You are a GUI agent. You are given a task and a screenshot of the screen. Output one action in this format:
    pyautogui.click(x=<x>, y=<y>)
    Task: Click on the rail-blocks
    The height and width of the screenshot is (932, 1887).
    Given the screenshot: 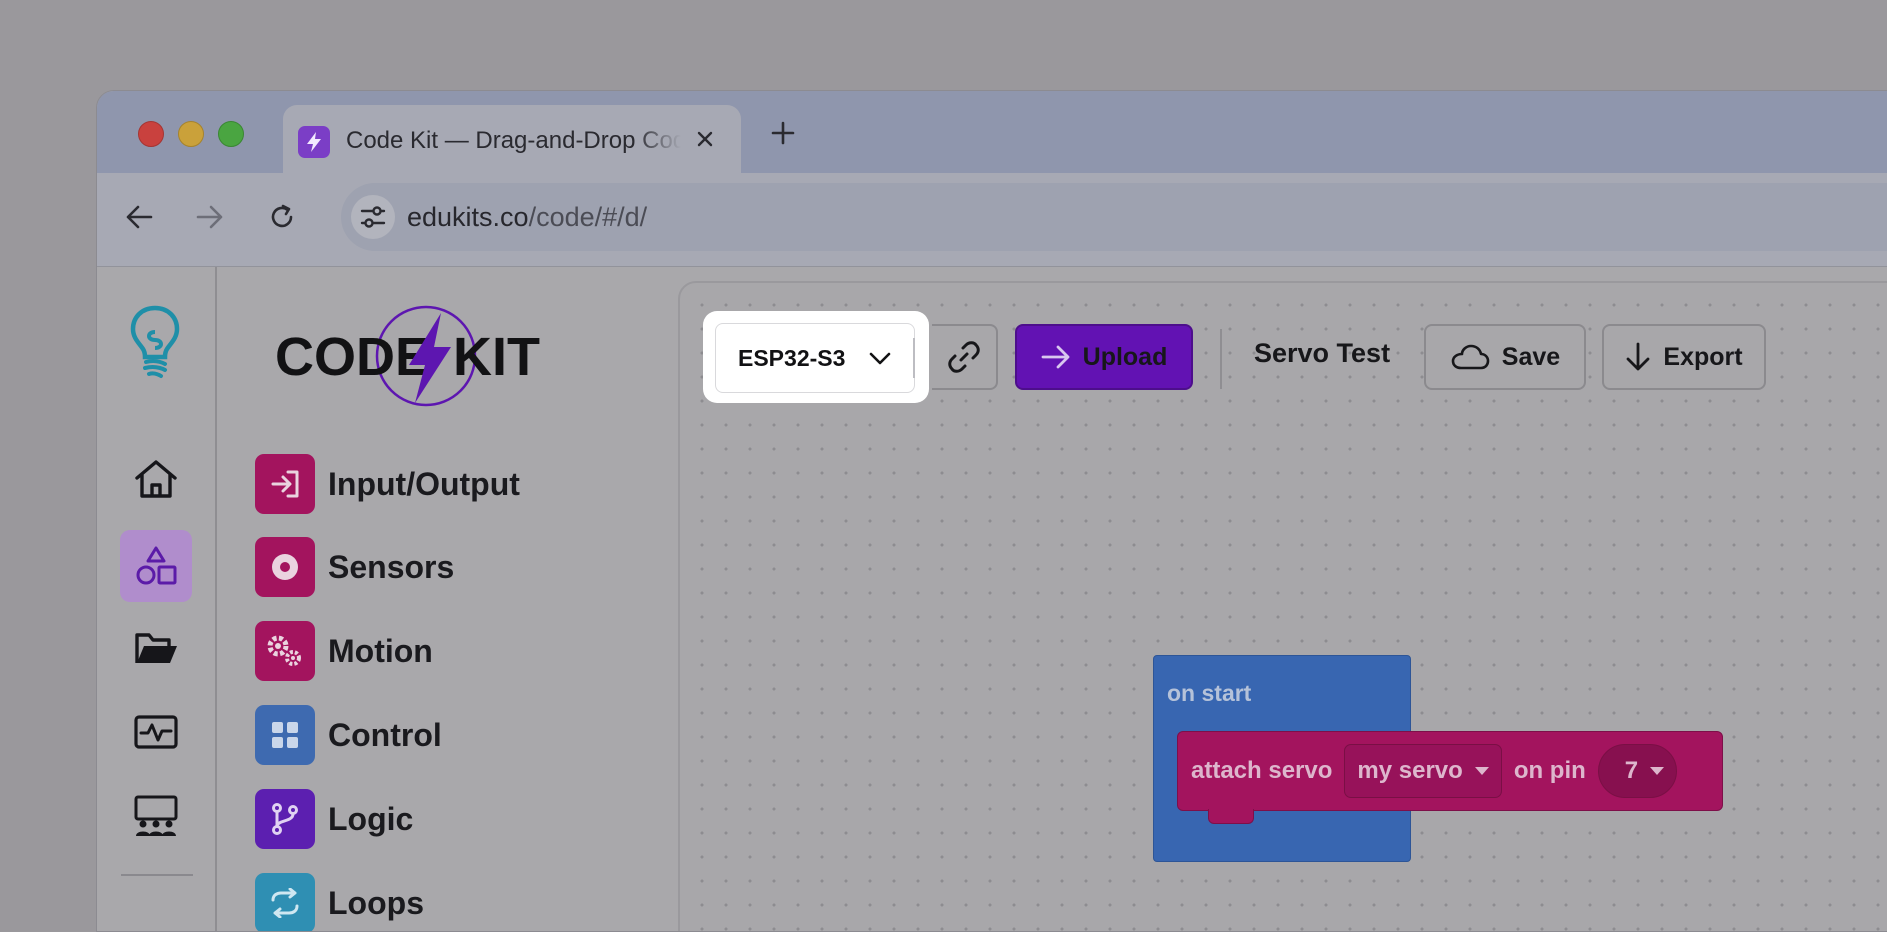 What is the action you would take?
    pyautogui.click(x=156, y=566)
    